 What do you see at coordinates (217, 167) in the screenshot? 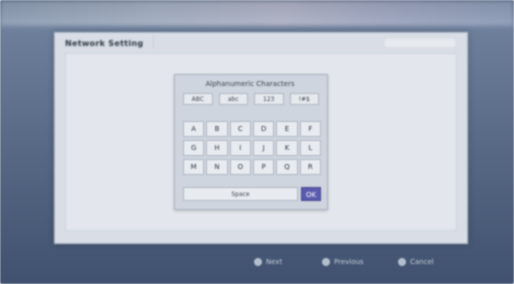
I see `key-n: N` at bounding box center [217, 167].